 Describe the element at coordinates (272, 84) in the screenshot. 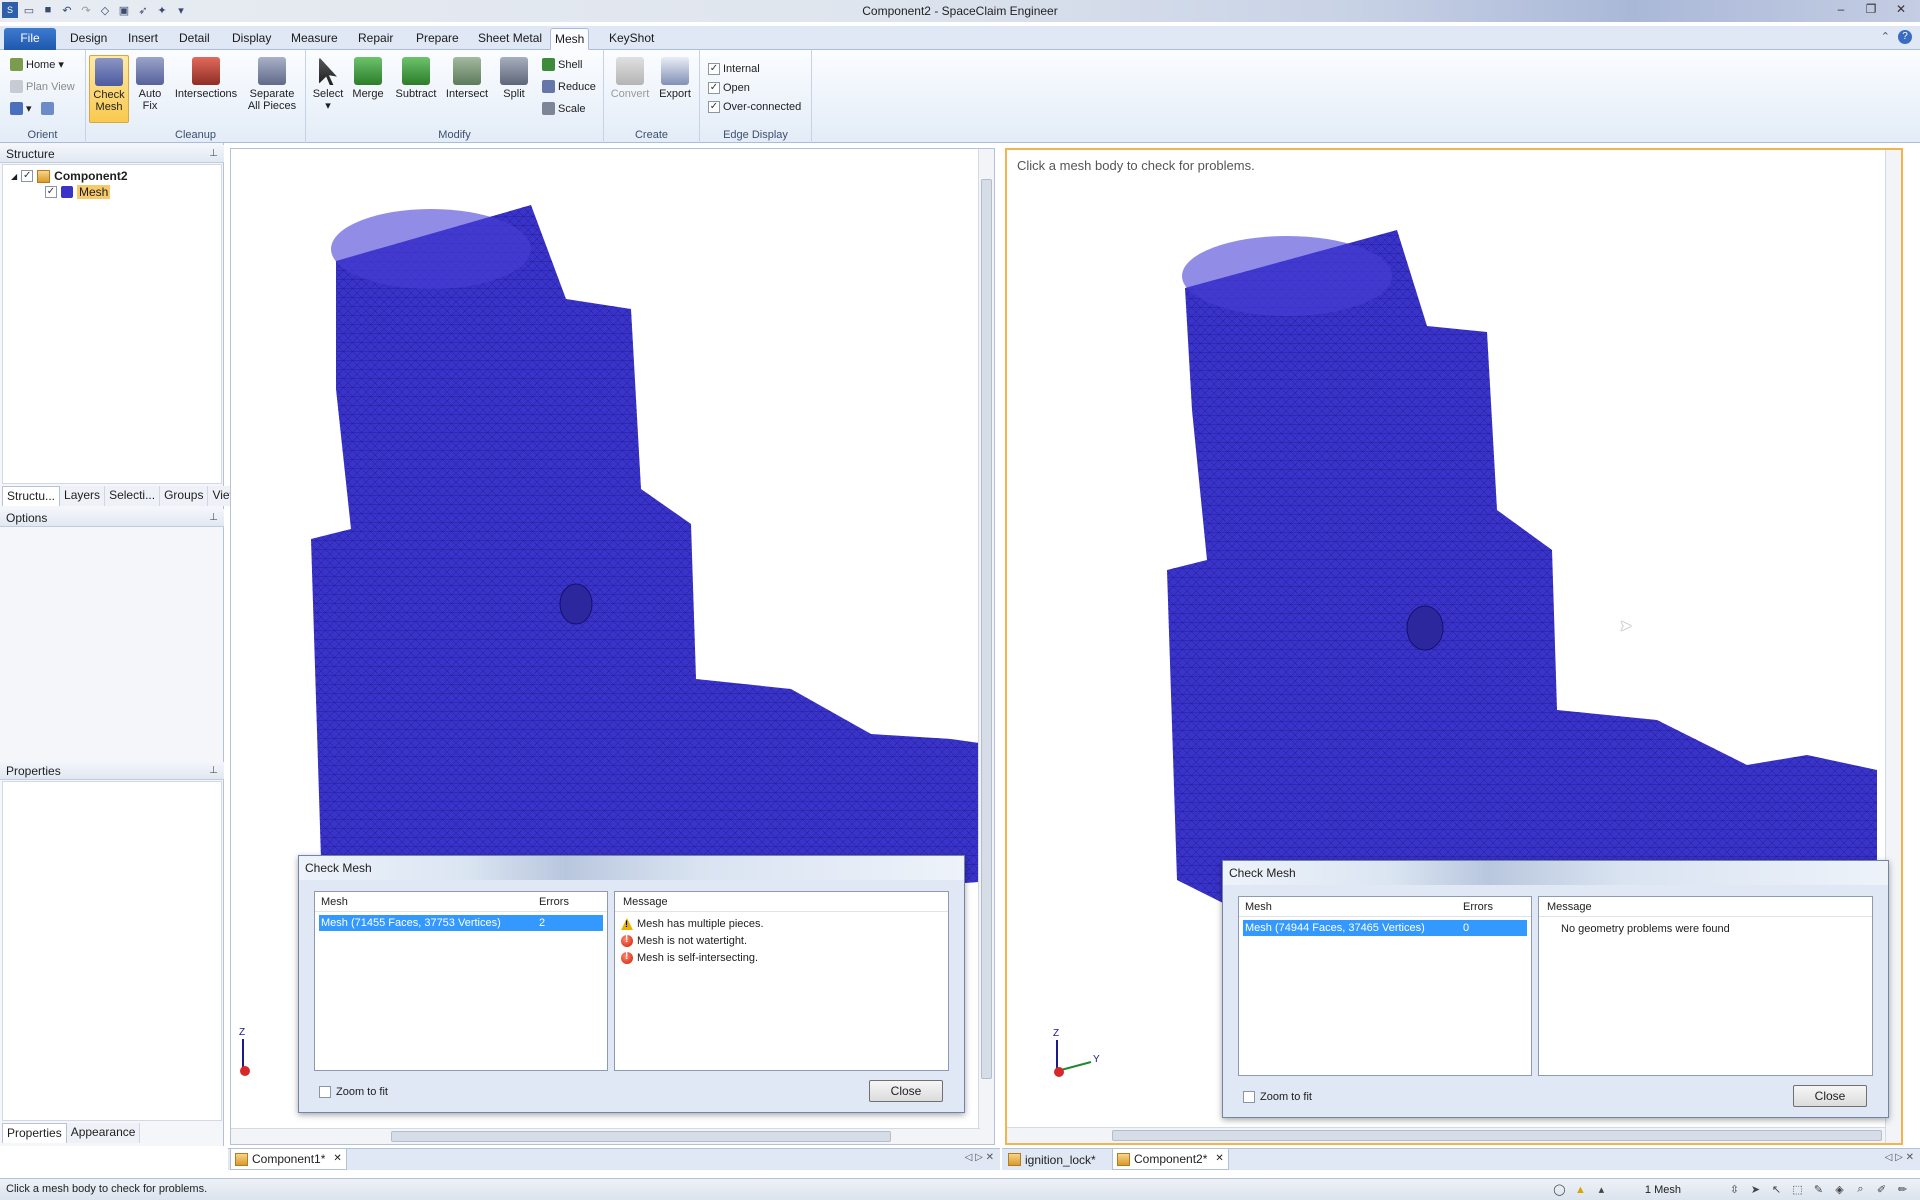

I see `separate-all-pieces-button: Separate All Pieces` at that location.